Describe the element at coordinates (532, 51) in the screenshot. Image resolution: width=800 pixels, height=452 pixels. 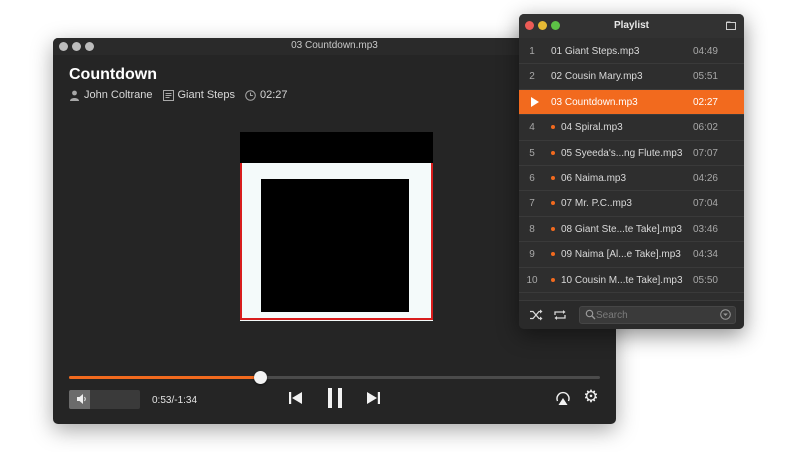
I see `track-number: 1` at that location.